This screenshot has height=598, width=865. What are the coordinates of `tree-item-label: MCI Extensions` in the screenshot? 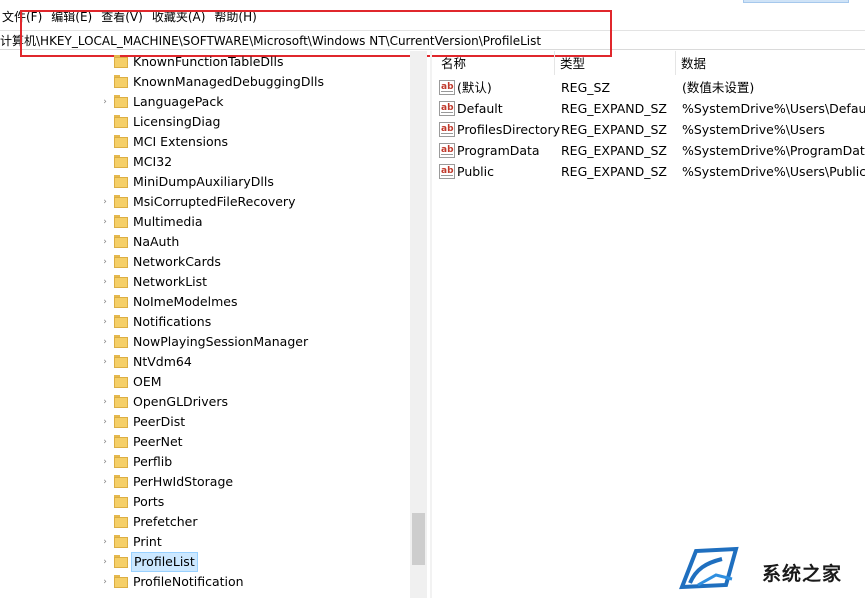 It's located at (181, 141).